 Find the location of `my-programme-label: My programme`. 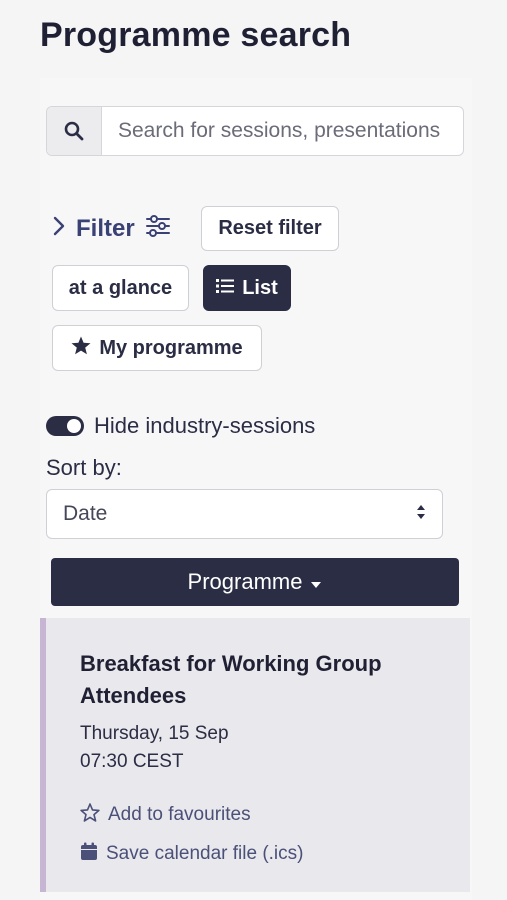

my-programme-label: My programme is located at coordinates (171, 347).